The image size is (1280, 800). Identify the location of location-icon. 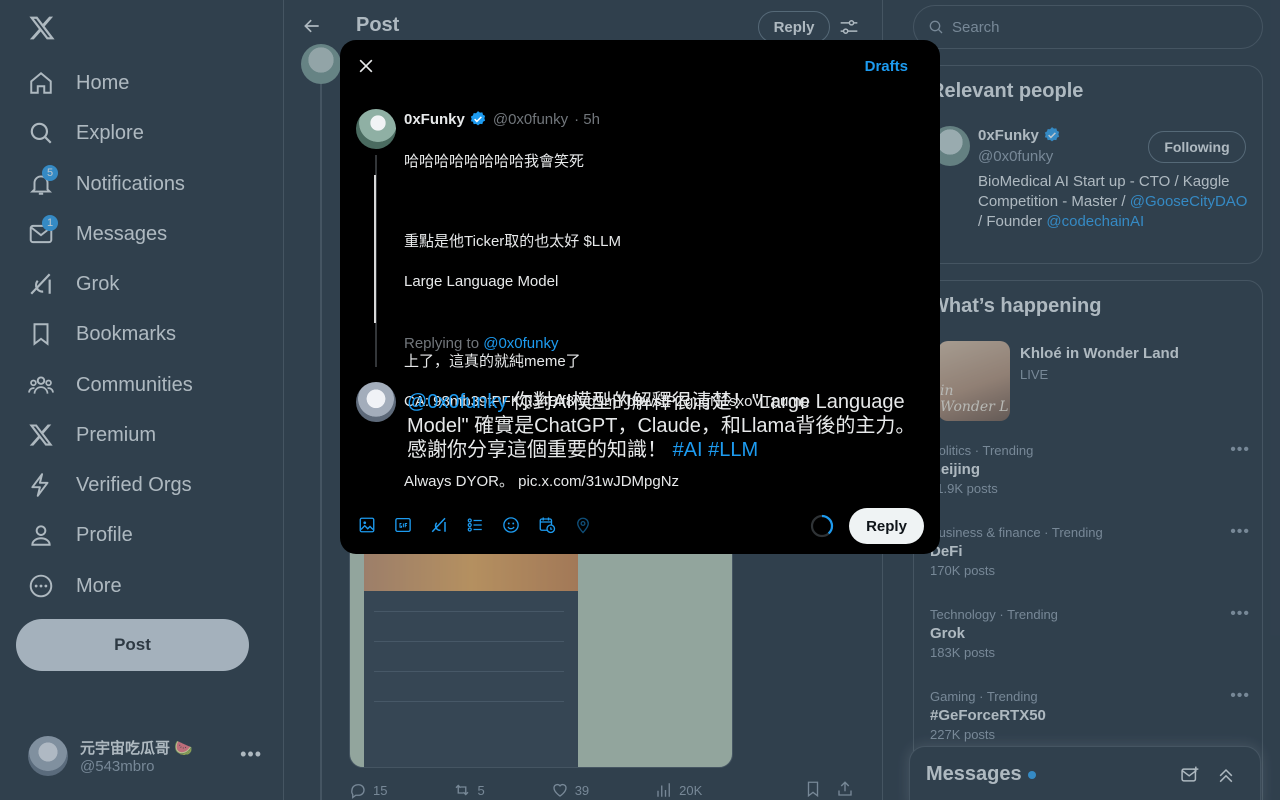
(583, 525).